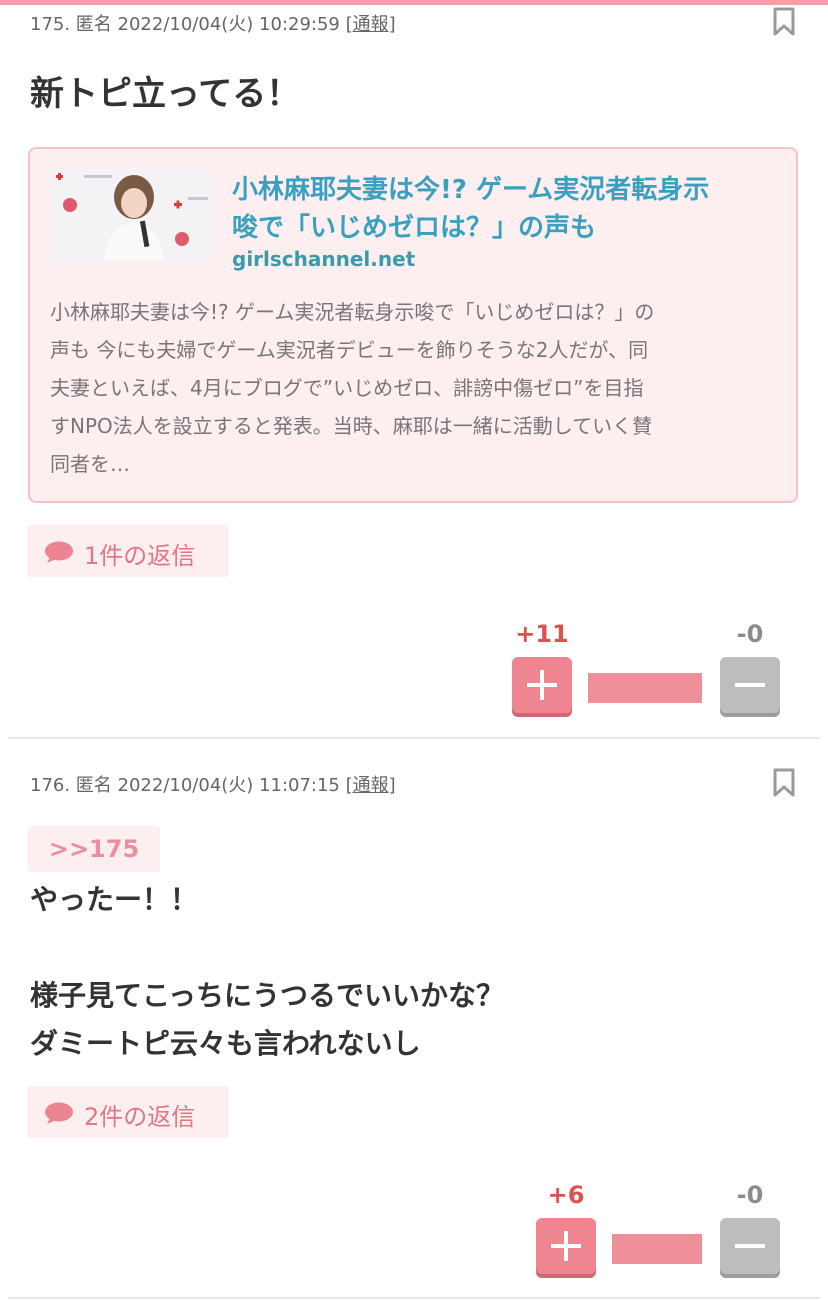 Image resolution: width=828 pixels, height=1300 pixels. What do you see at coordinates (185, 785) in the screenshot?
I see `comment-meta-text: 176. 匿名 2022/10/04(火) 11:07:15` at bounding box center [185, 785].